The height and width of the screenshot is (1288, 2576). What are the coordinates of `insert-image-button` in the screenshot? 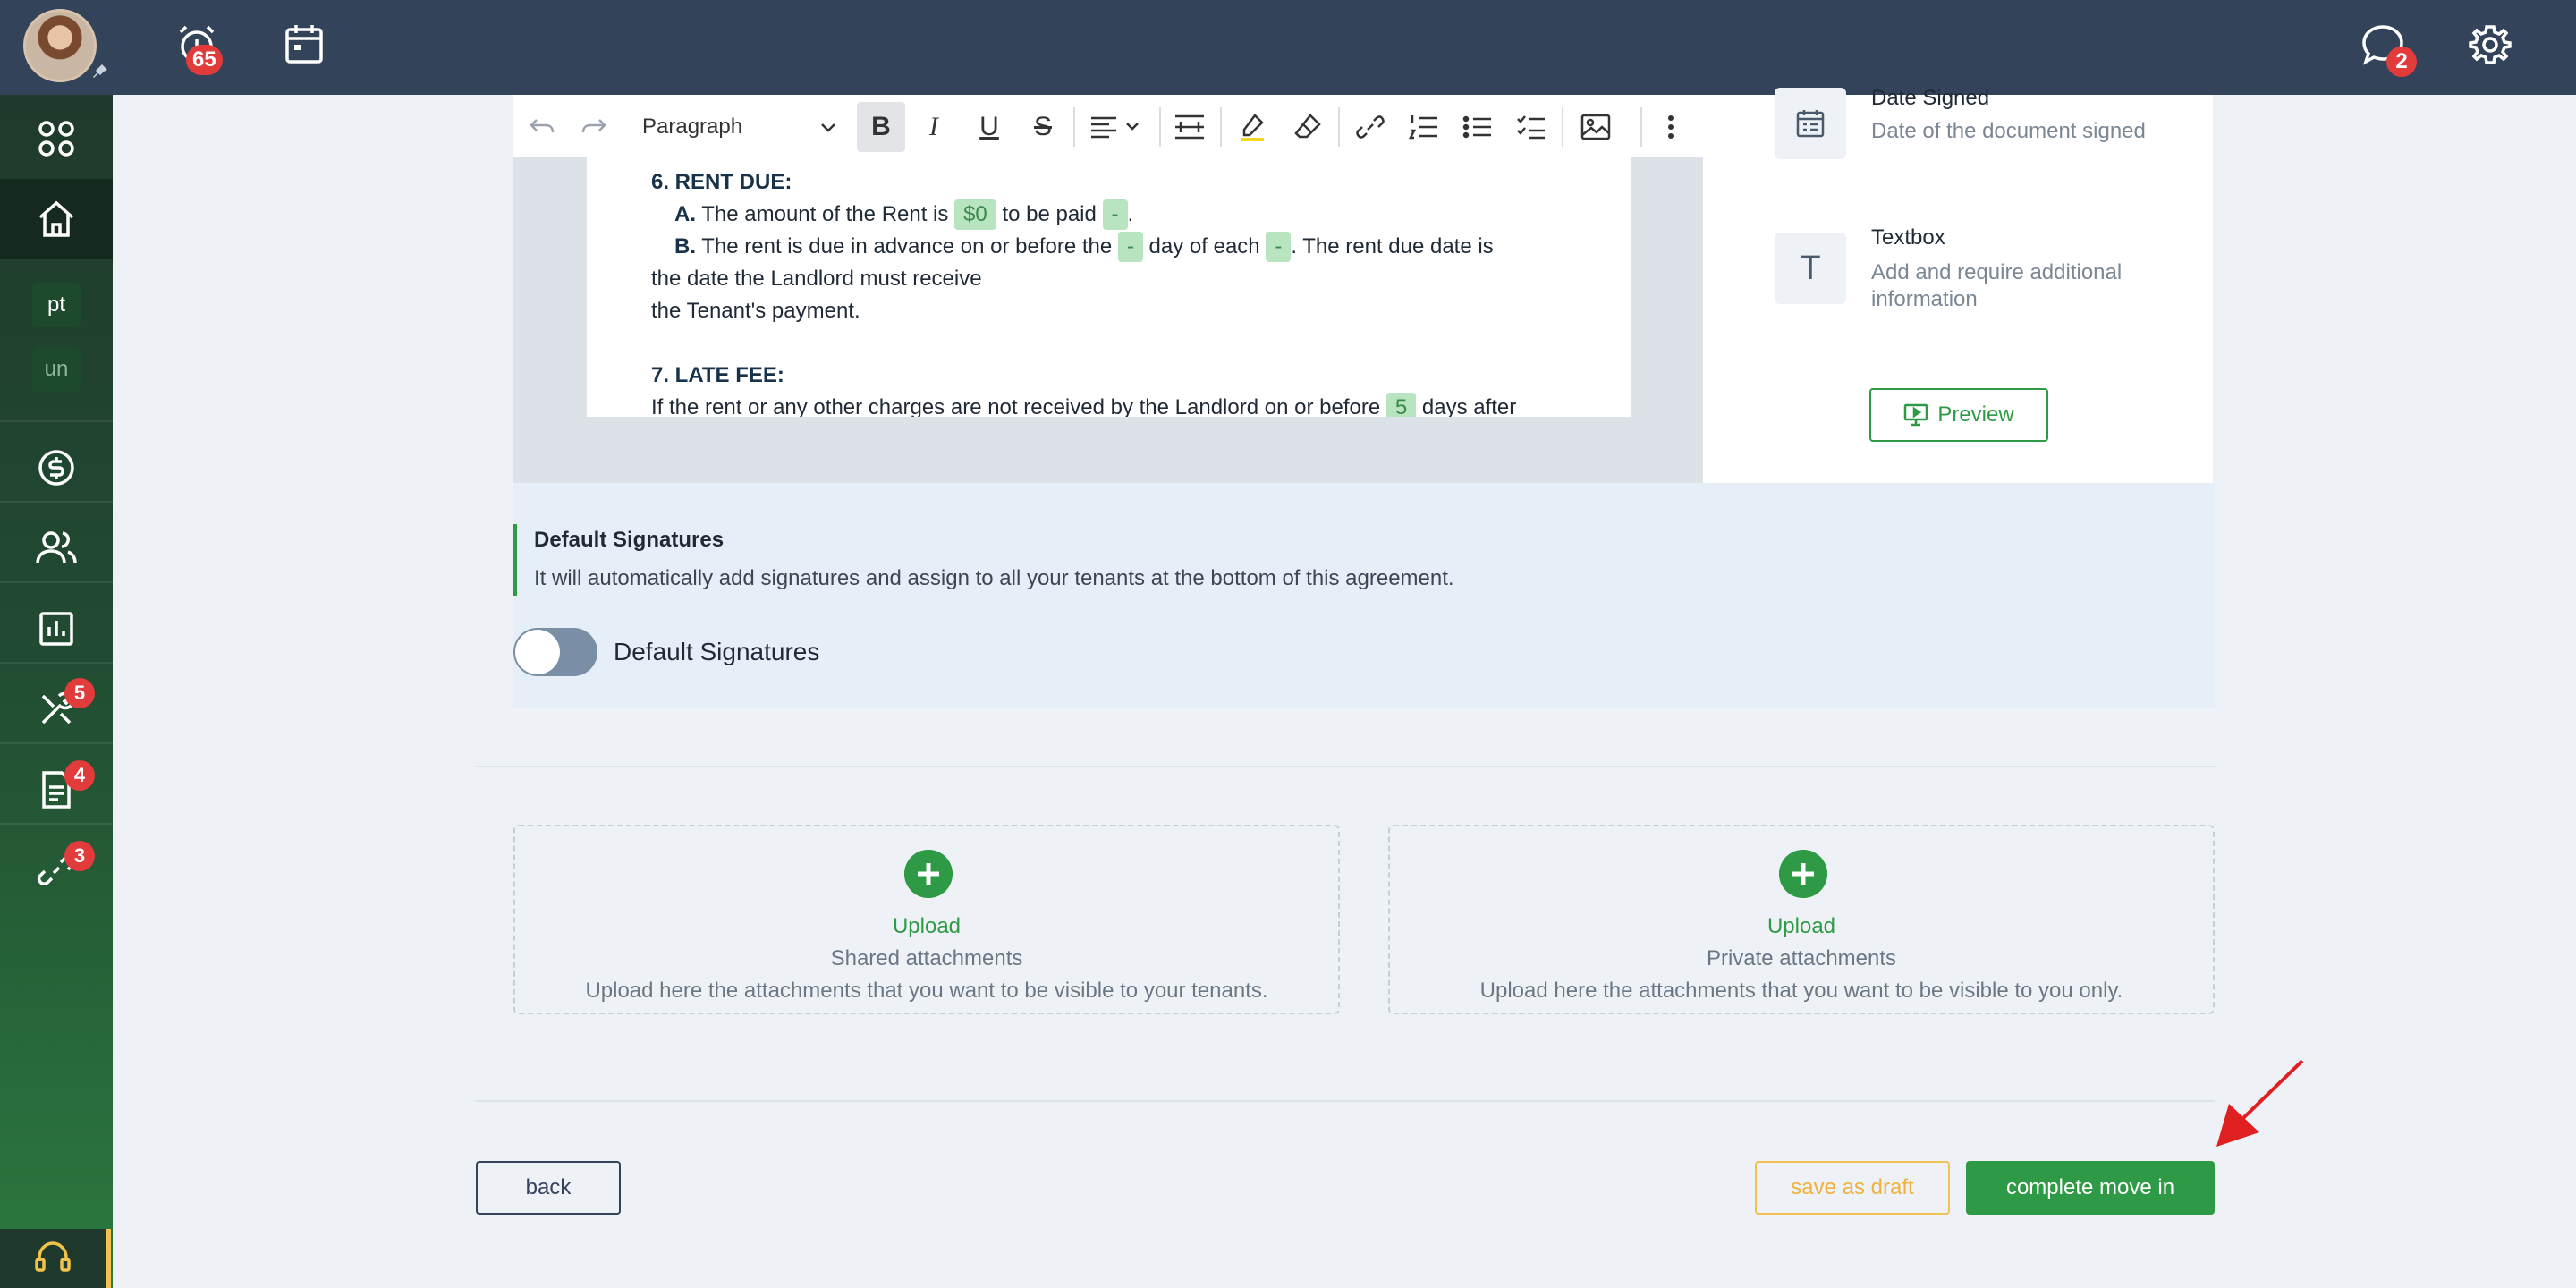 It's located at (1596, 127).